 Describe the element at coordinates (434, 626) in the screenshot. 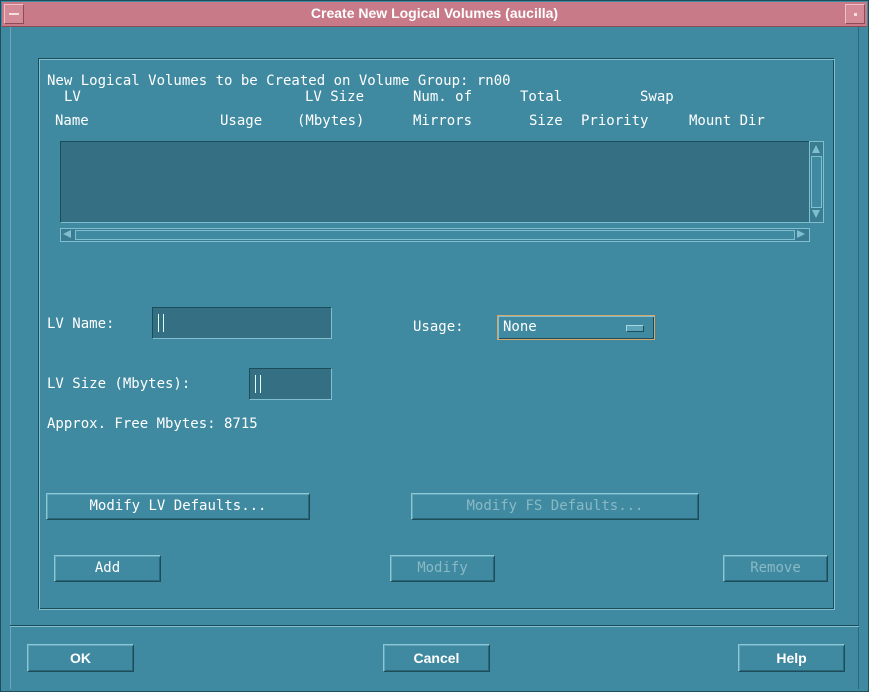

I see `action-area-separator` at that location.